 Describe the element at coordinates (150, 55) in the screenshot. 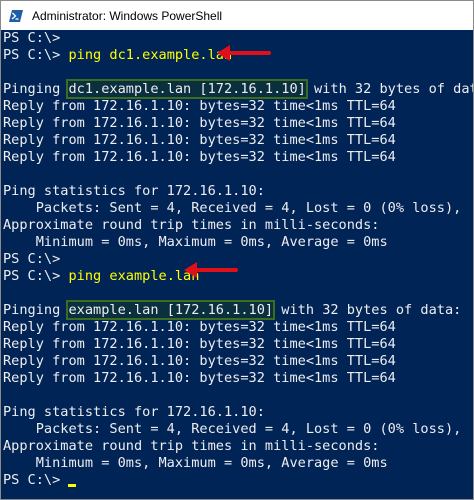

I see `command-text: ping dc1.example.lan` at that location.